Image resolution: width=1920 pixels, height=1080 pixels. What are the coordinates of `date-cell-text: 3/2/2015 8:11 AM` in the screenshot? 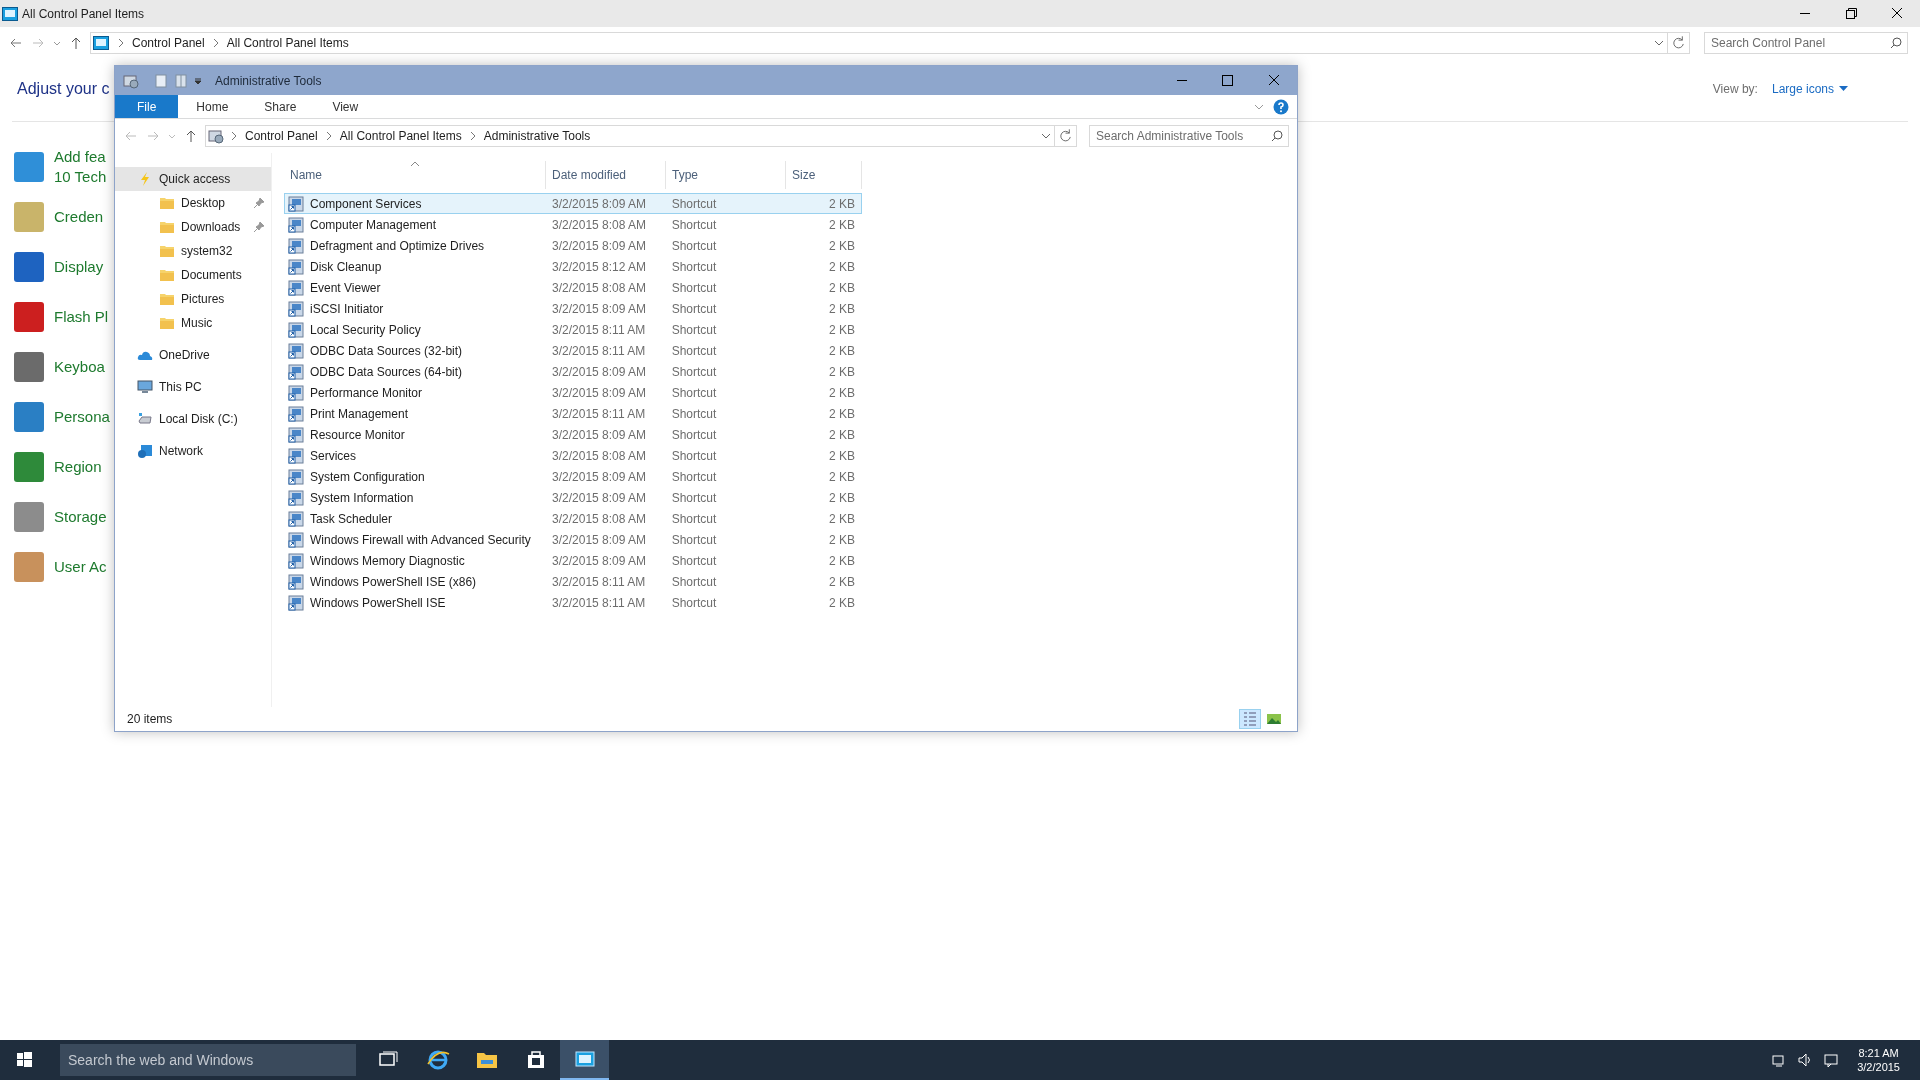 It's located at (599, 414).